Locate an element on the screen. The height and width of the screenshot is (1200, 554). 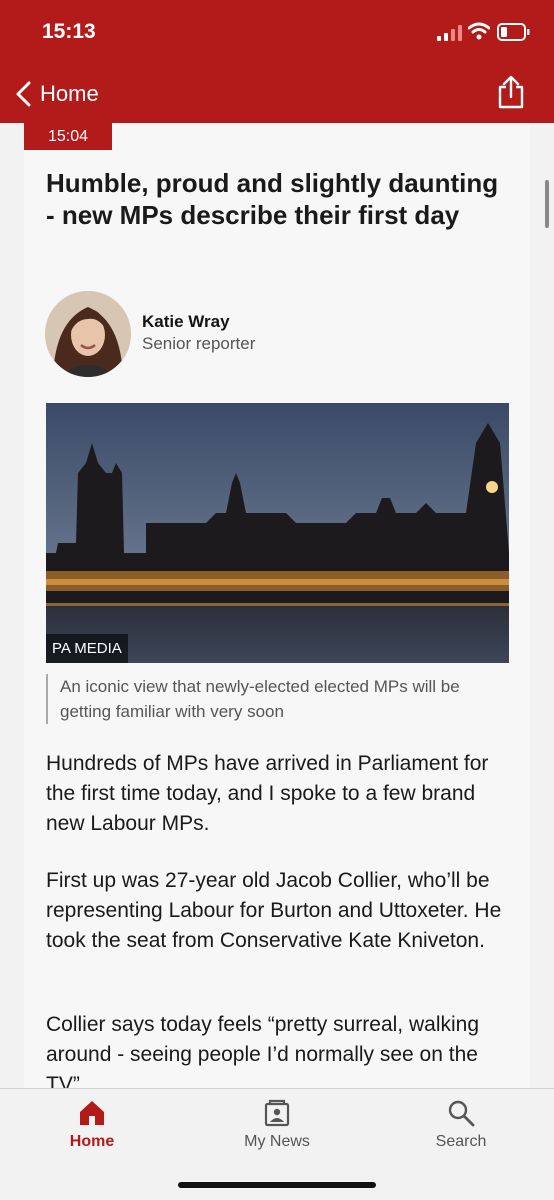
nav-search-label: Search is located at coordinates (461, 1141).